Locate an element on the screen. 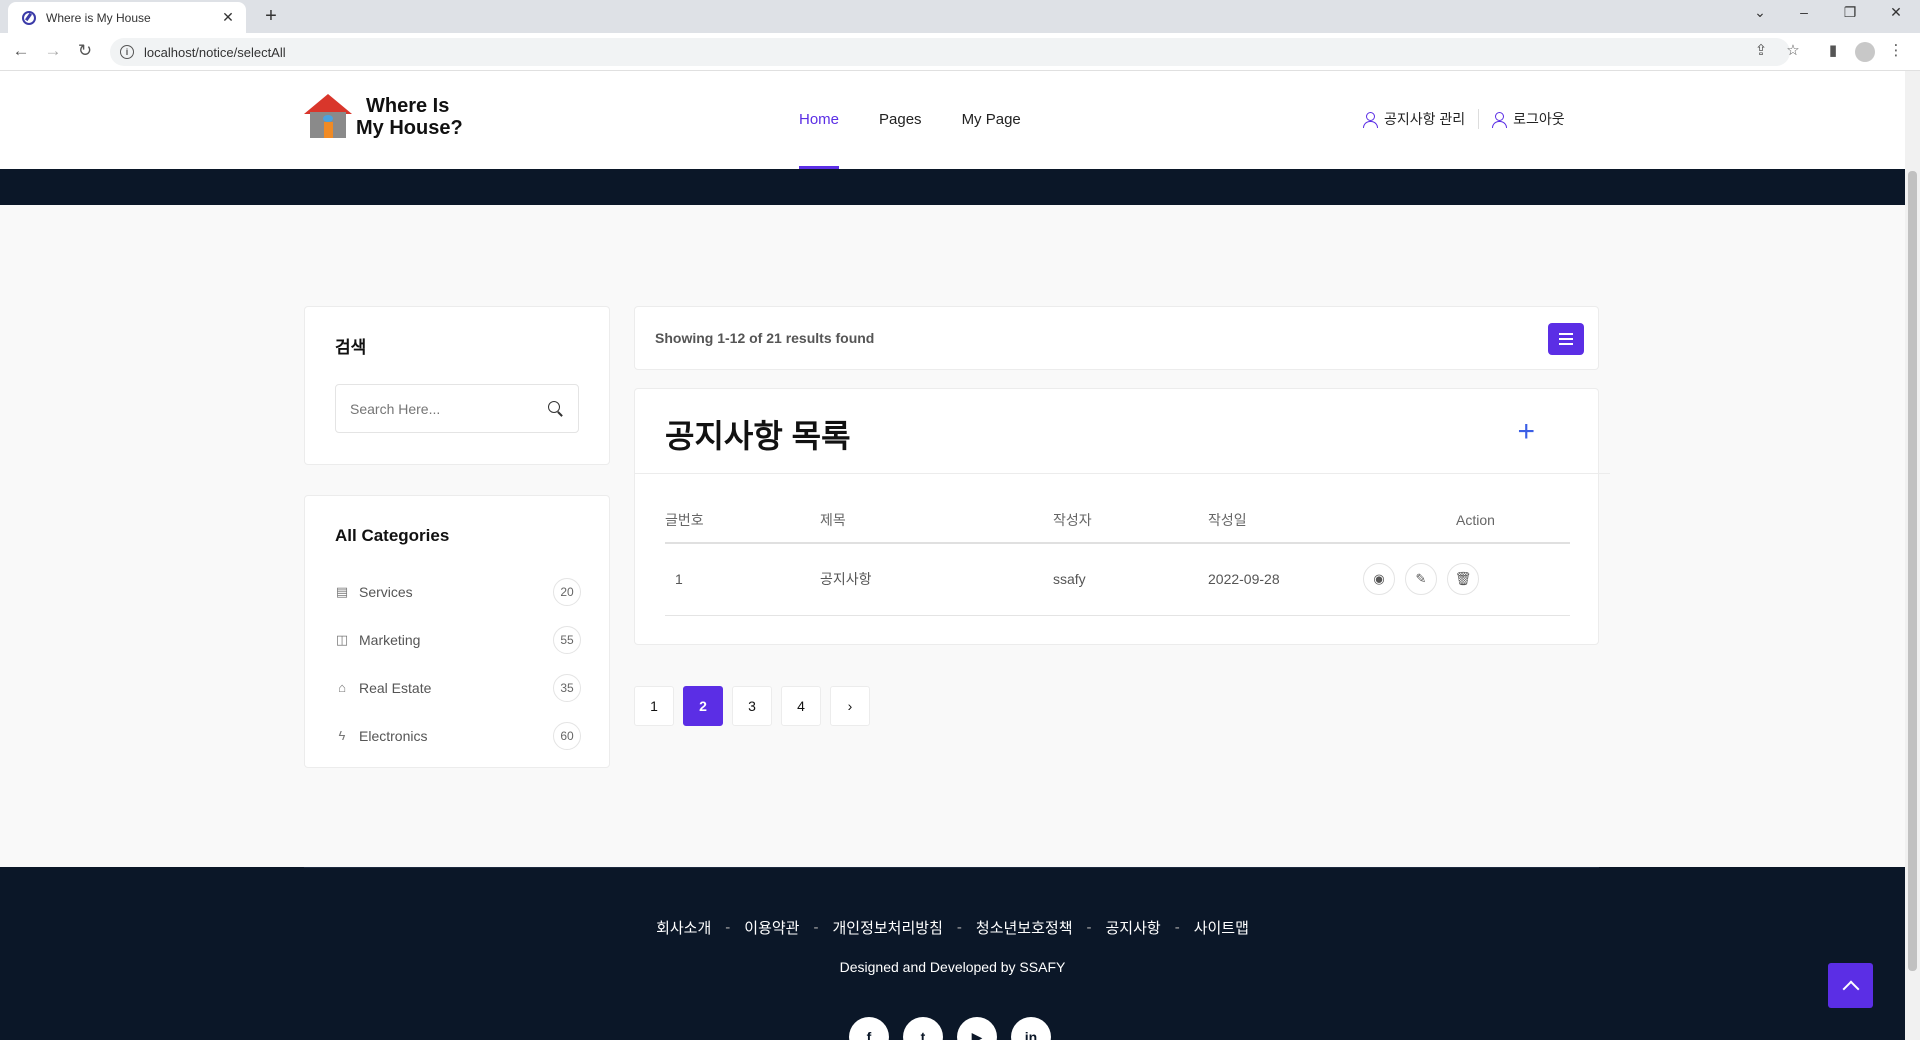 Image resolution: width=1920 pixels, height=1040 pixels. column-header: 작성자 is located at coordinates (1130, 521).